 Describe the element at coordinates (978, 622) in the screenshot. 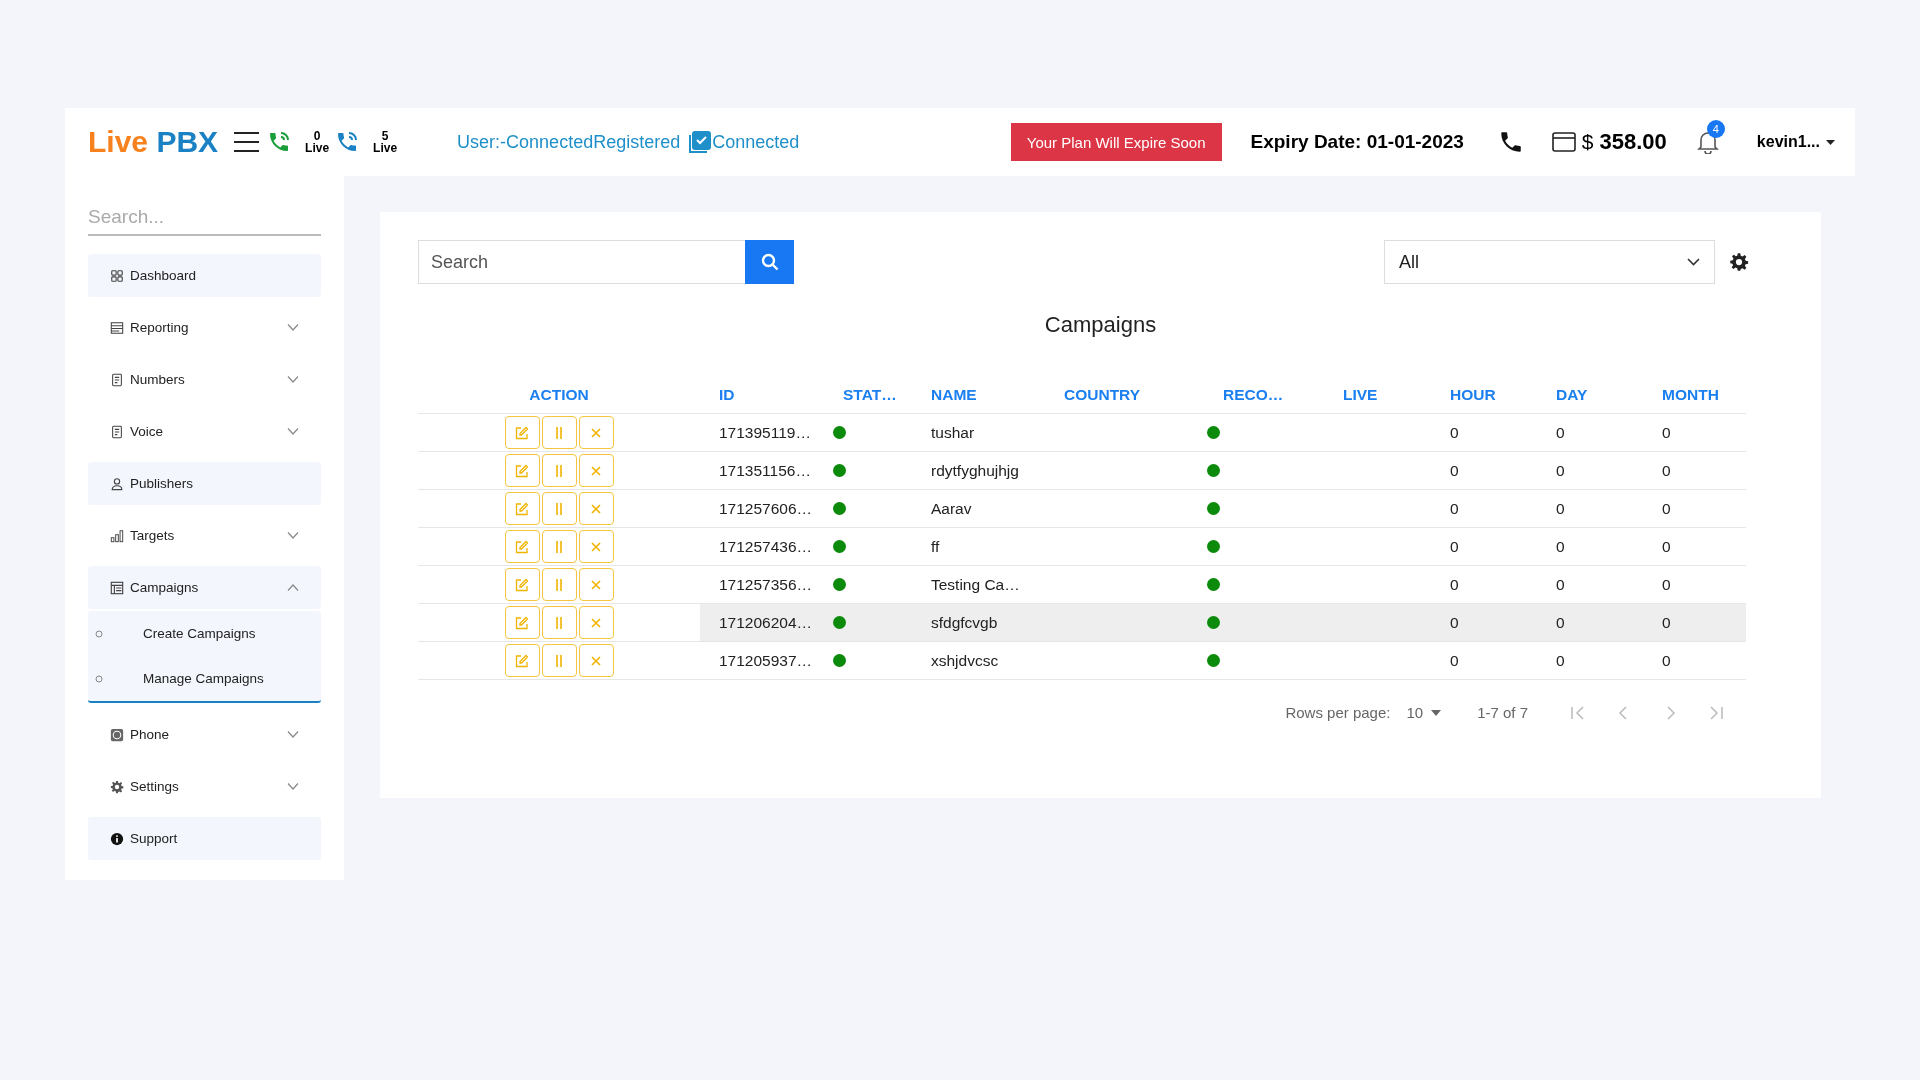

I see `table-cell: sfdgfcvgb` at that location.